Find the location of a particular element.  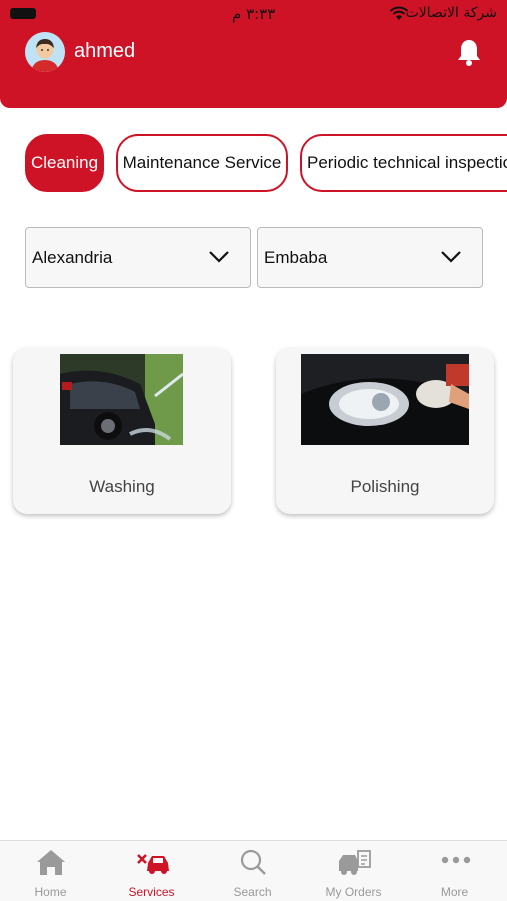

search-icon is located at coordinates (253, 862).